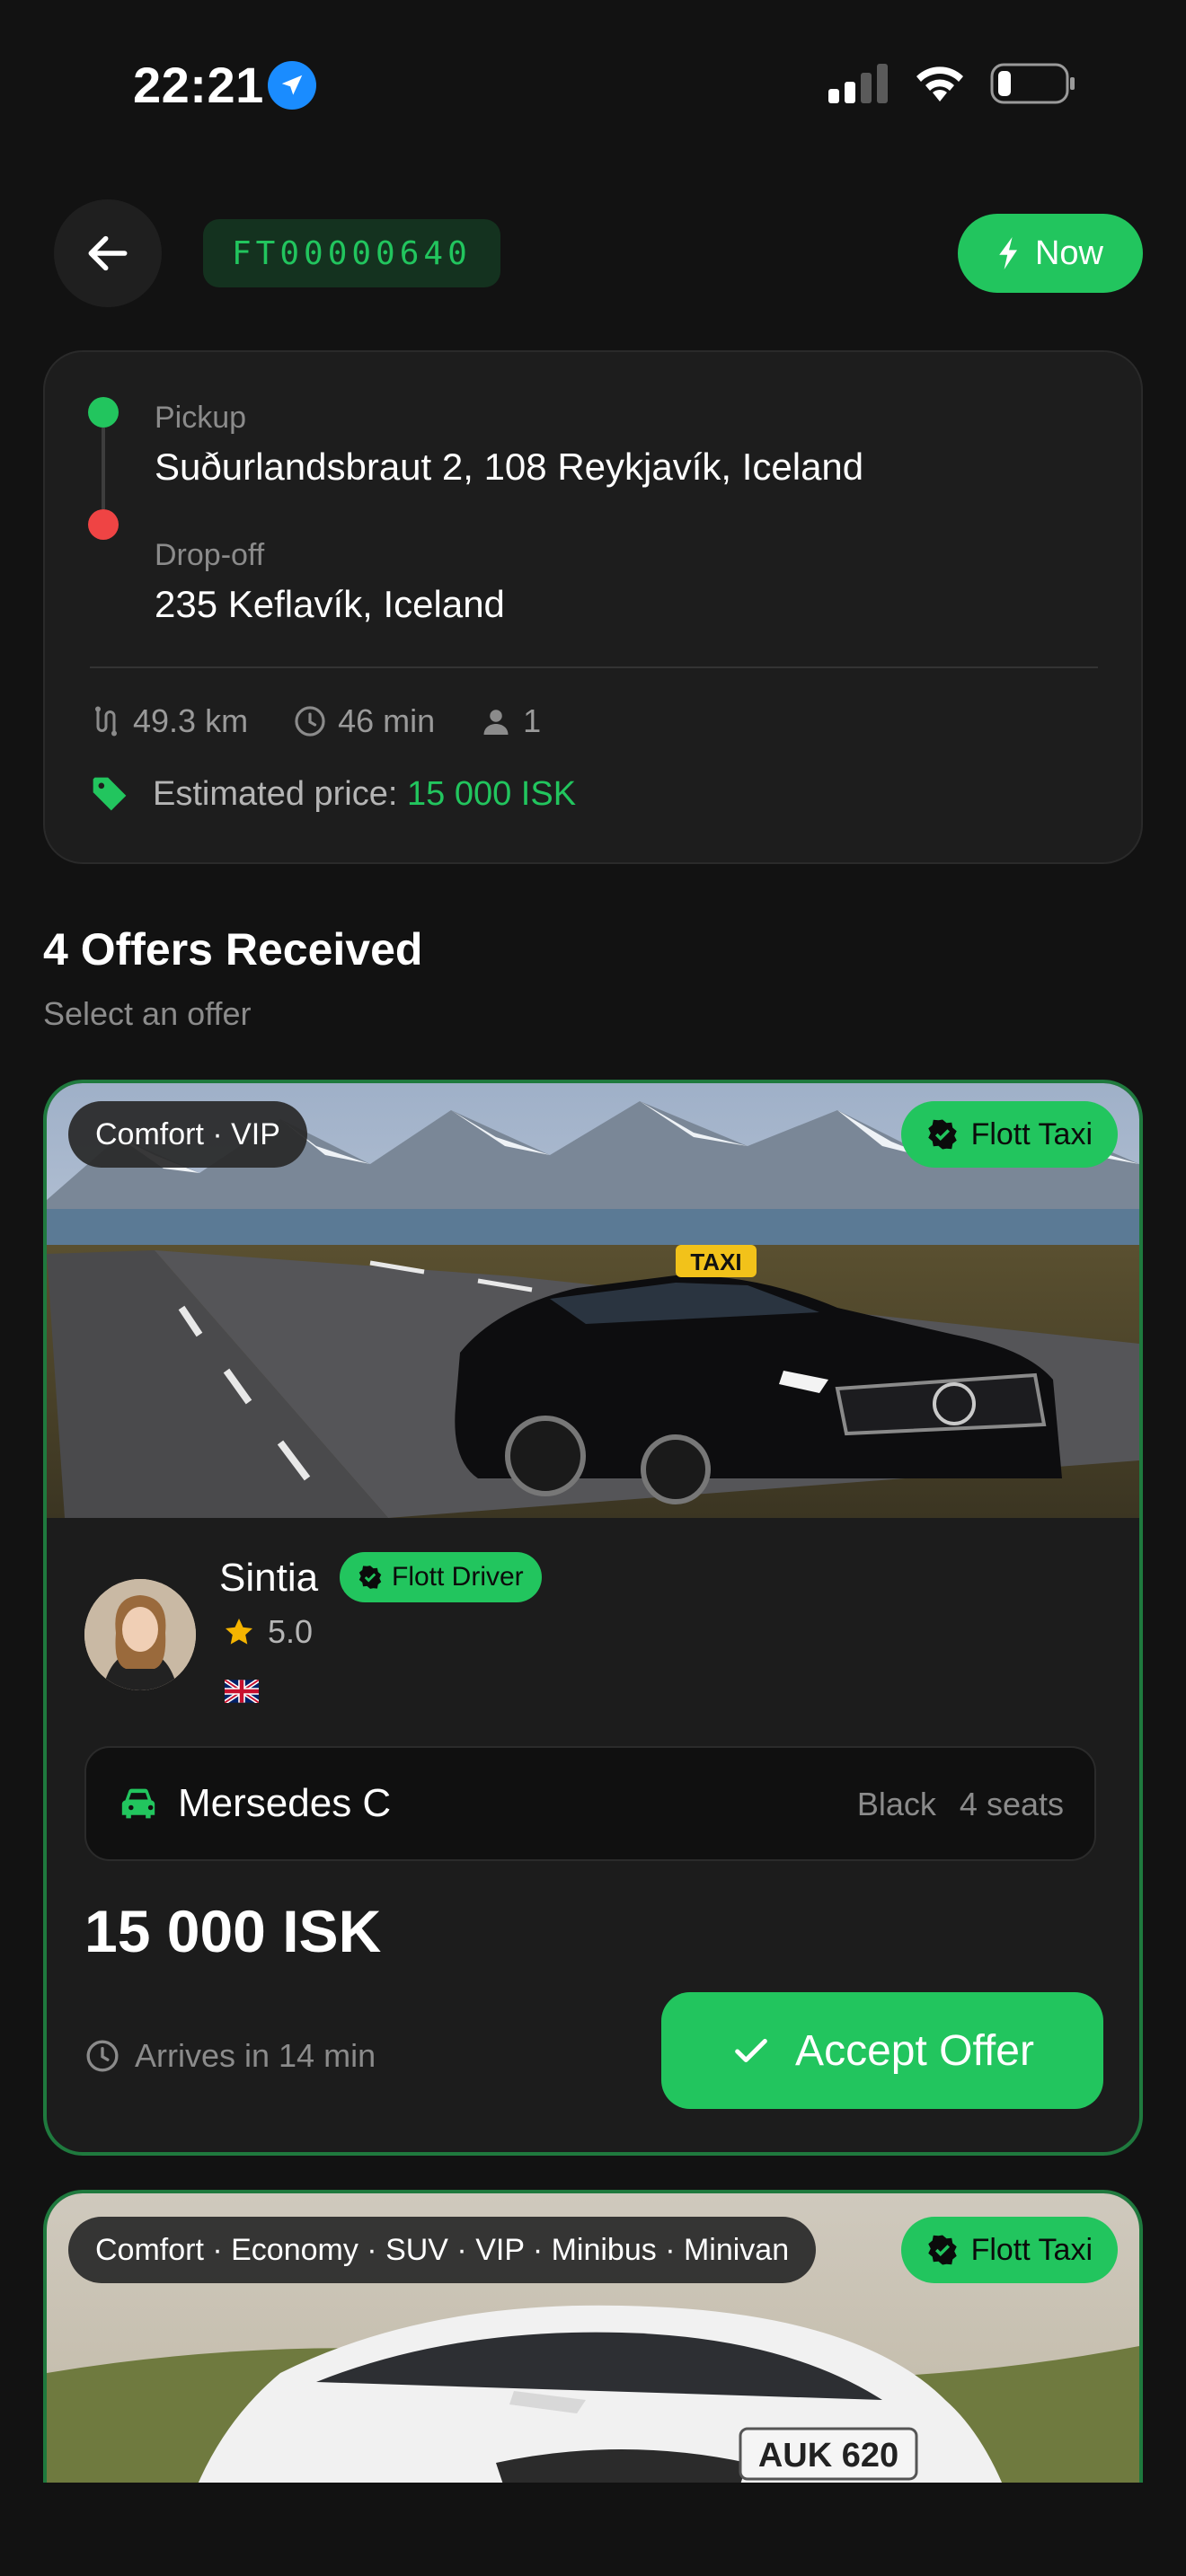  Describe the element at coordinates (291, 1631) in the screenshot. I see `rating-value: 5.0` at that location.